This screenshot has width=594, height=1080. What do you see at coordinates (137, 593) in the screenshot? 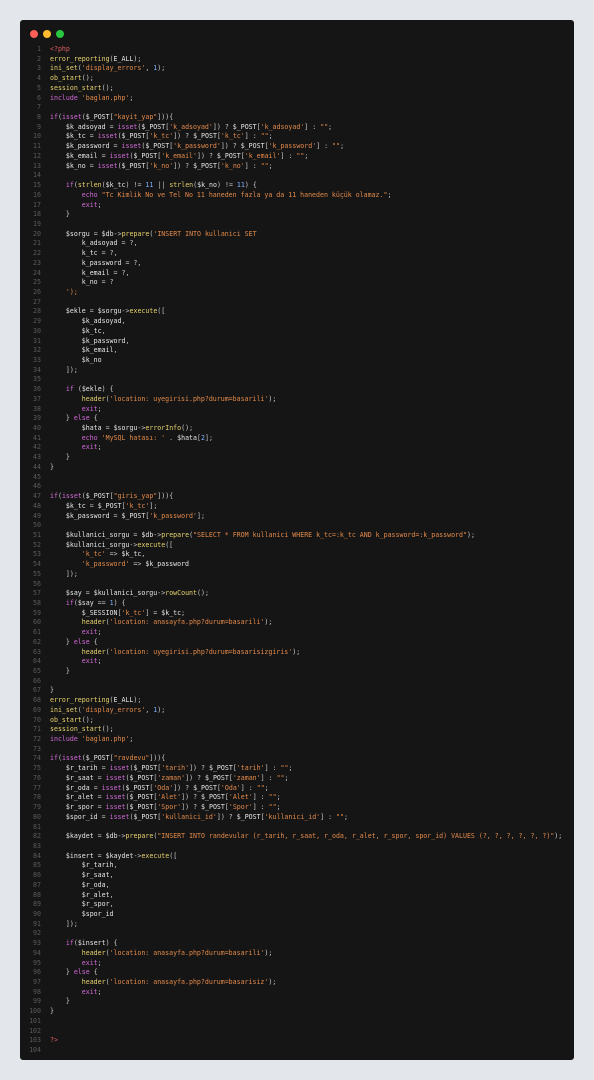
I see `line-code: $say = $kullanici_sorgu->rowCount();` at bounding box center [137, 593].